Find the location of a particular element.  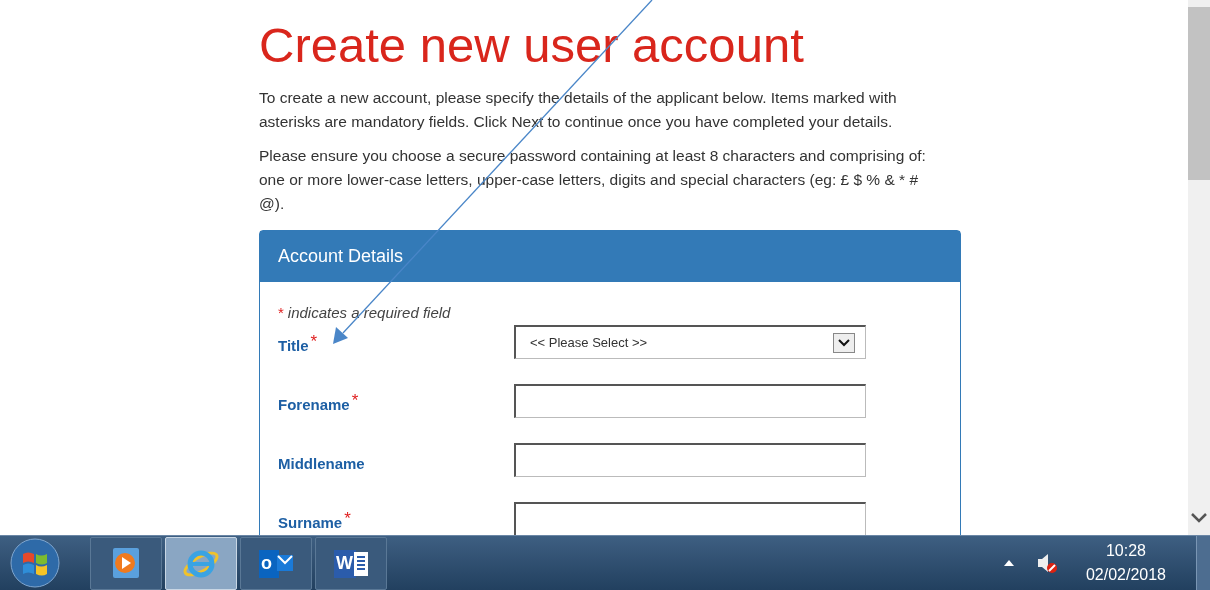

dropdown-caret-icon is located at coordinates (844, 342).